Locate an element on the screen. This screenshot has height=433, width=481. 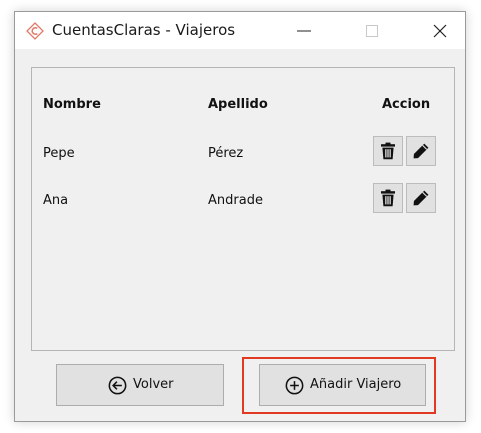
table-row: Ana Andrade is located at coordinates (243, 200).